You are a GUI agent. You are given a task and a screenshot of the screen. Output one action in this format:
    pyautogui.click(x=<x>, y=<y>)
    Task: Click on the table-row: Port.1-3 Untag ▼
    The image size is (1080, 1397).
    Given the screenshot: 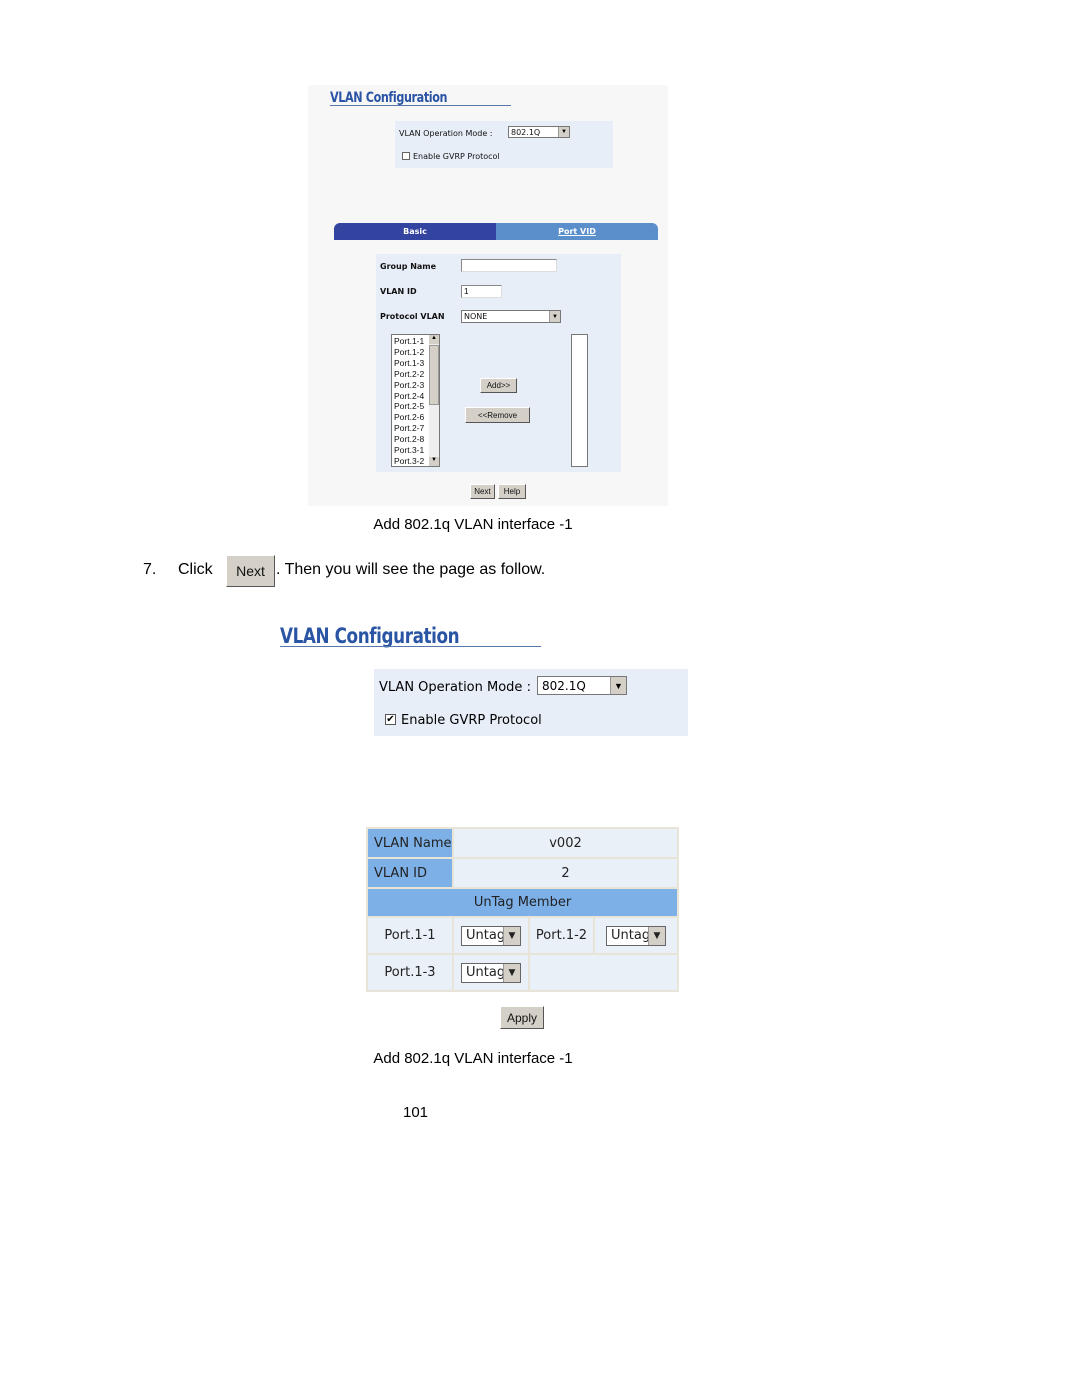 What is the action you would take?
    pyautogui.click(x=522, y=972)
    